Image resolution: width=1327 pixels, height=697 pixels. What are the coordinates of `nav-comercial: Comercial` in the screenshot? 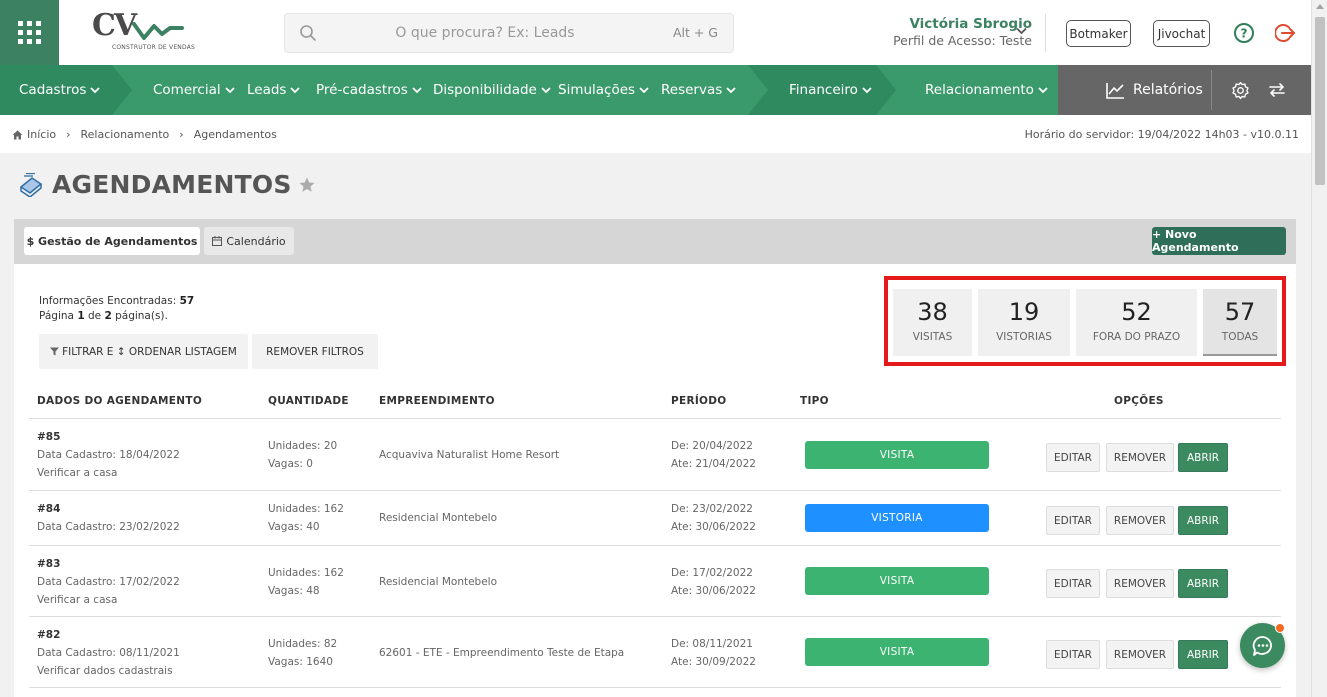 It's located at (194, 90).